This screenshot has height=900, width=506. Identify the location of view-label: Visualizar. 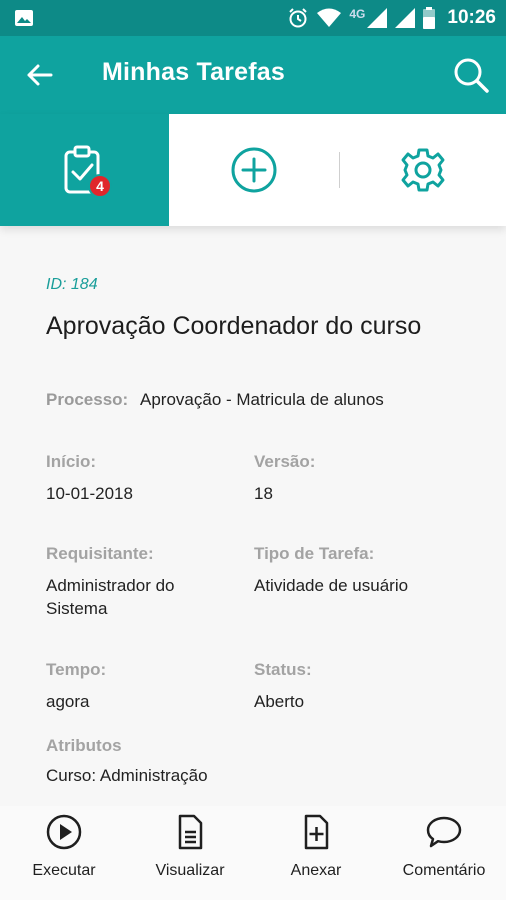
(190, 870).